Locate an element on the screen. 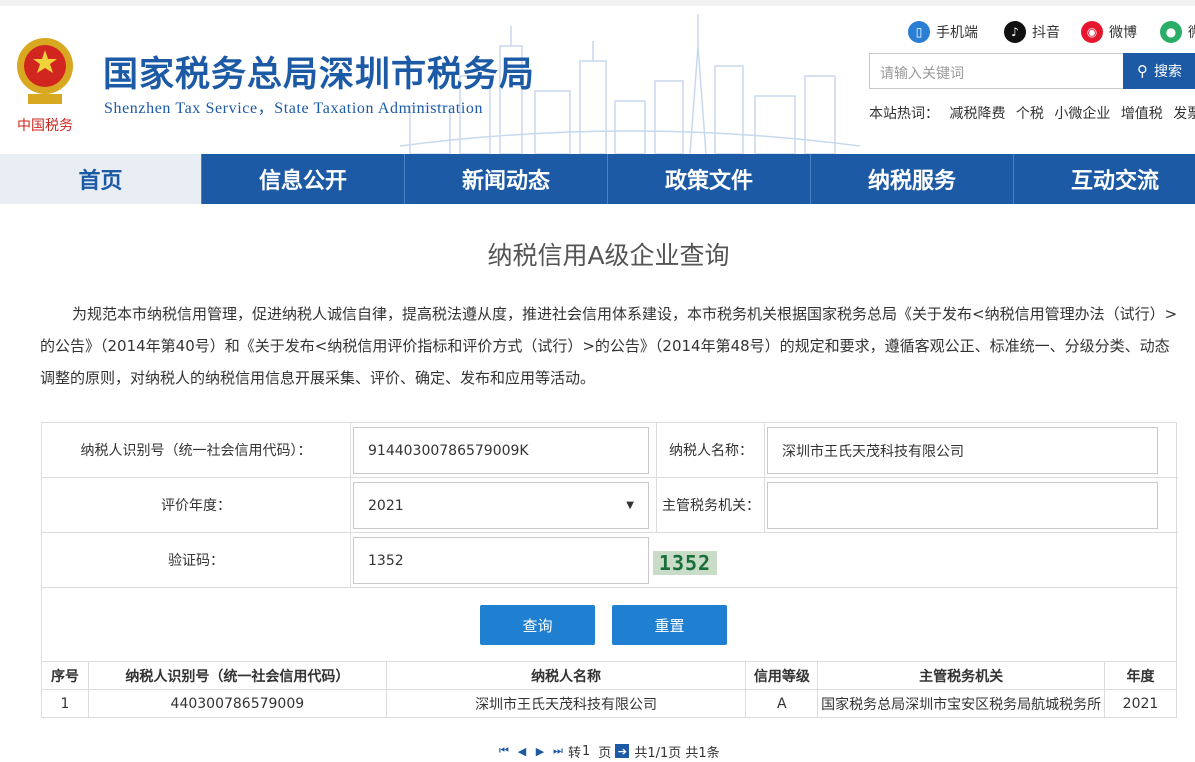 The width and height of the screenshot is (1195, 762). authority-label: 主管税务机关： is located at coordinates (711, 506).